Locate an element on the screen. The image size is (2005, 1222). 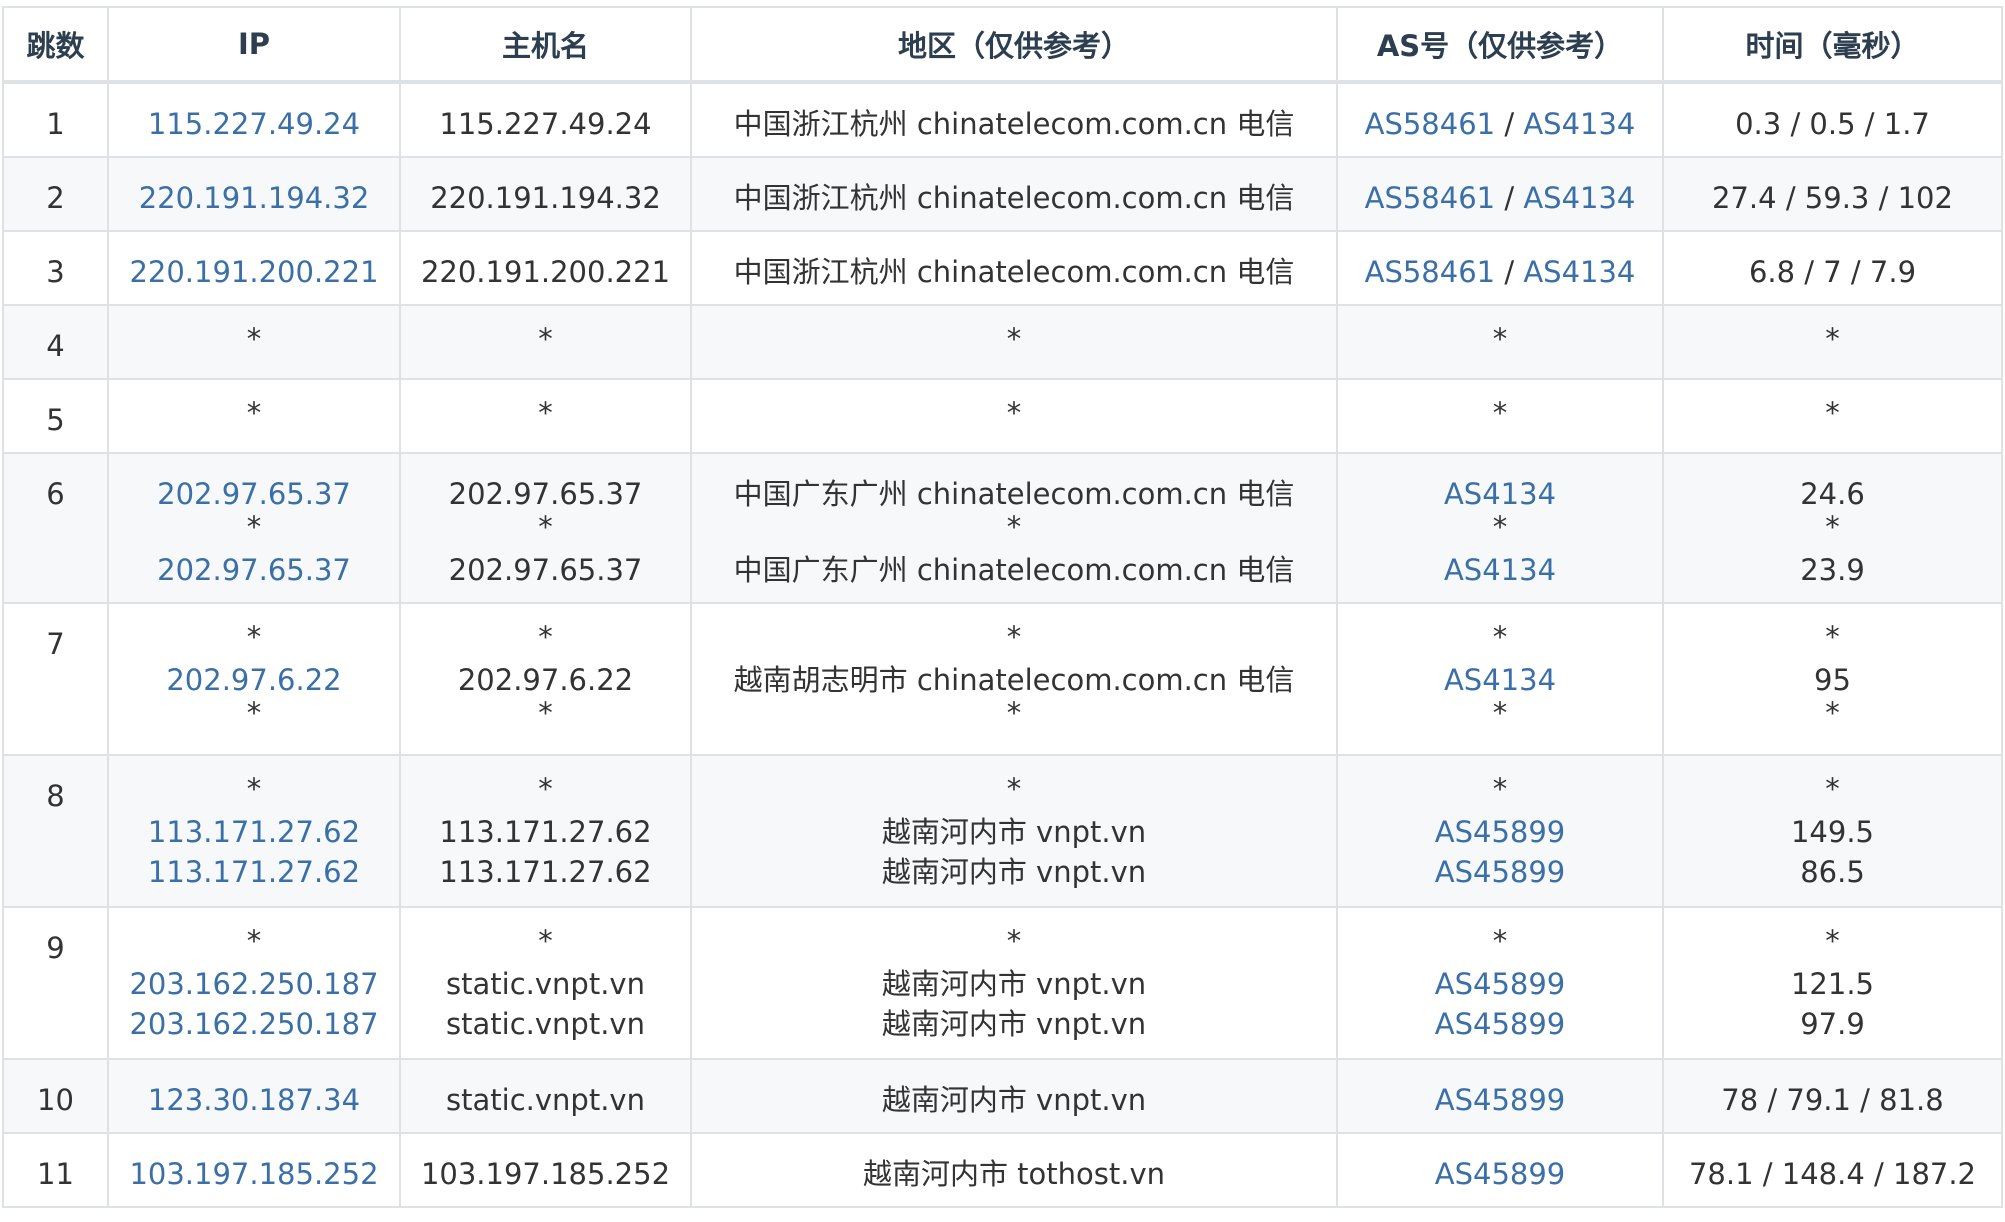
time-cell: * 121.5 97.9 is located at coordinates (1832, 983).